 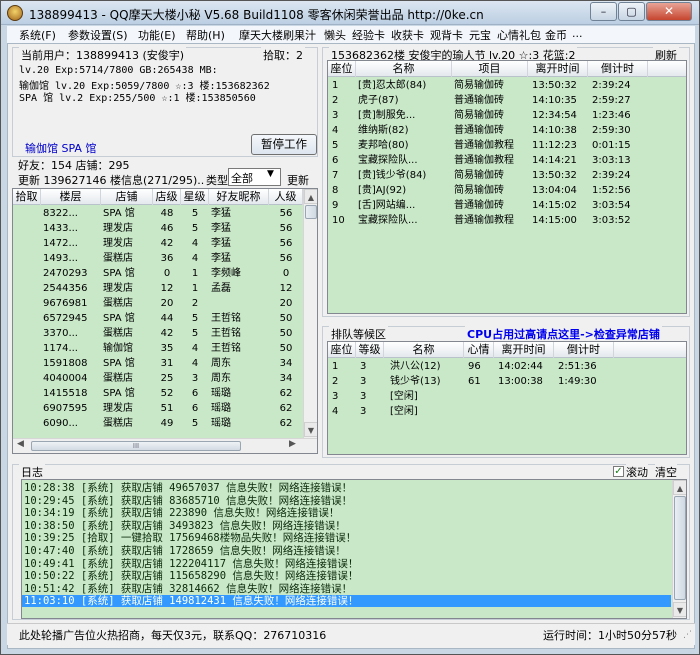 What do you see at coordinates (65, 408) in the screenshot?
I see `table-cell: 6907595` at bounding box center [65, 408].